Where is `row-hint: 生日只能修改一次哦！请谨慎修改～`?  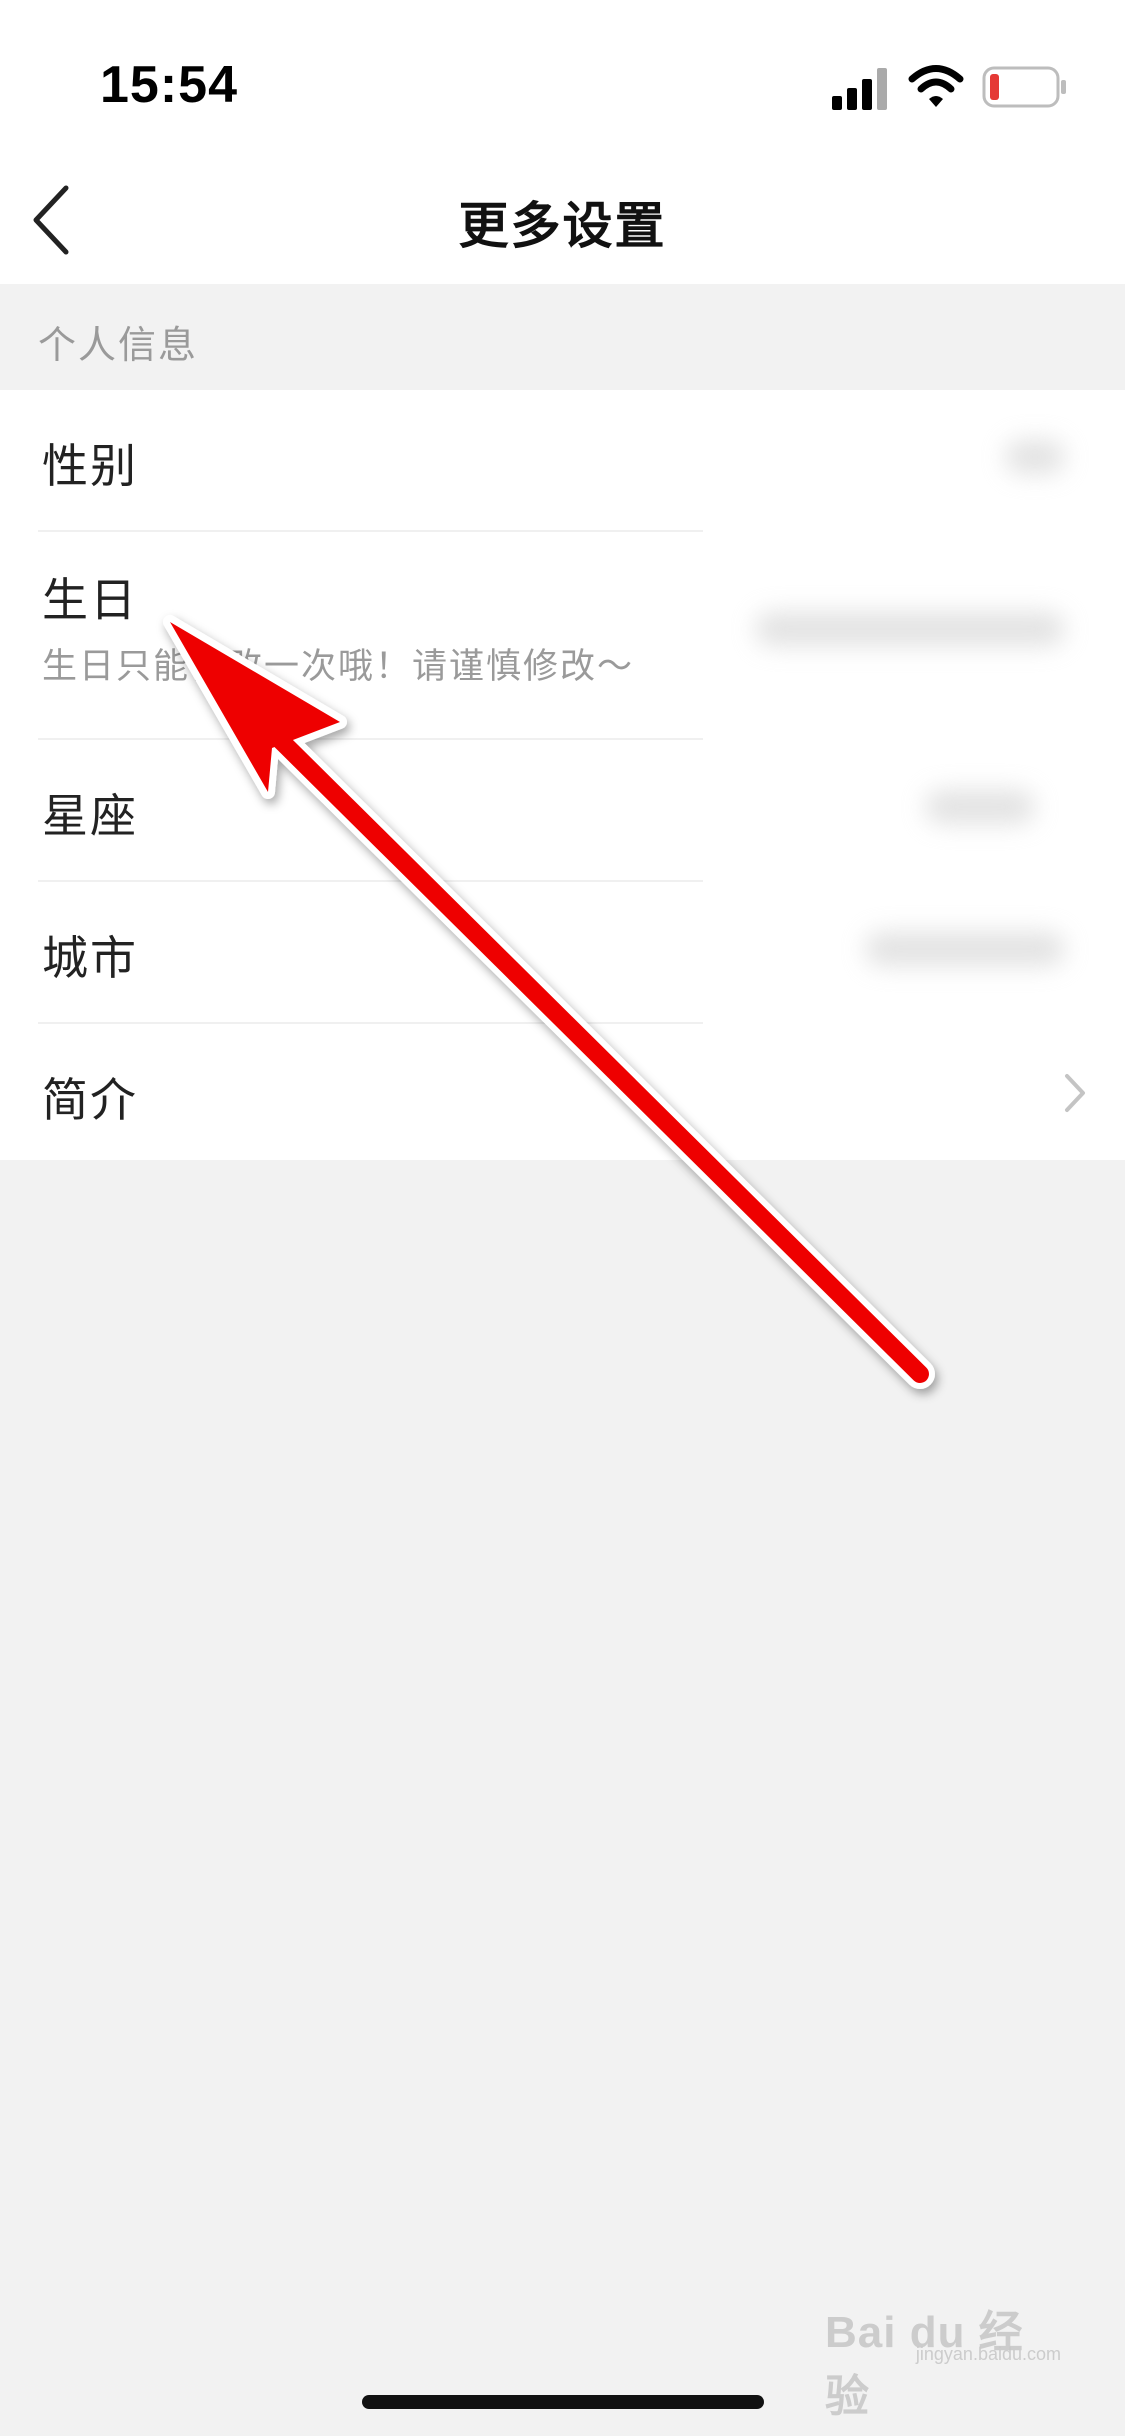 row-hint: 生日只能修改一次哦！请谨慎修改～ is located at coordinates (338, 667).